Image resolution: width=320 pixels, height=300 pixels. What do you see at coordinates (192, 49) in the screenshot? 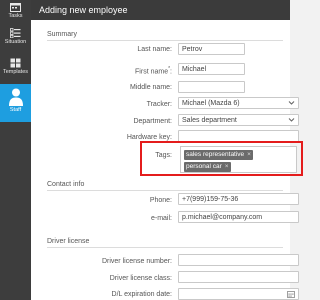
I see `last-name-value: Petrov` at bounding box center [192, 49].